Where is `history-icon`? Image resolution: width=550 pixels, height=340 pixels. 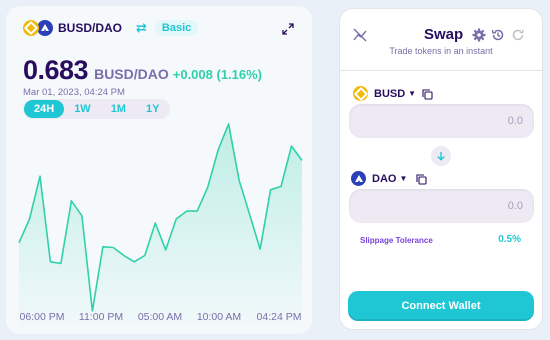 history-icon is located at coordinates (498, 35).